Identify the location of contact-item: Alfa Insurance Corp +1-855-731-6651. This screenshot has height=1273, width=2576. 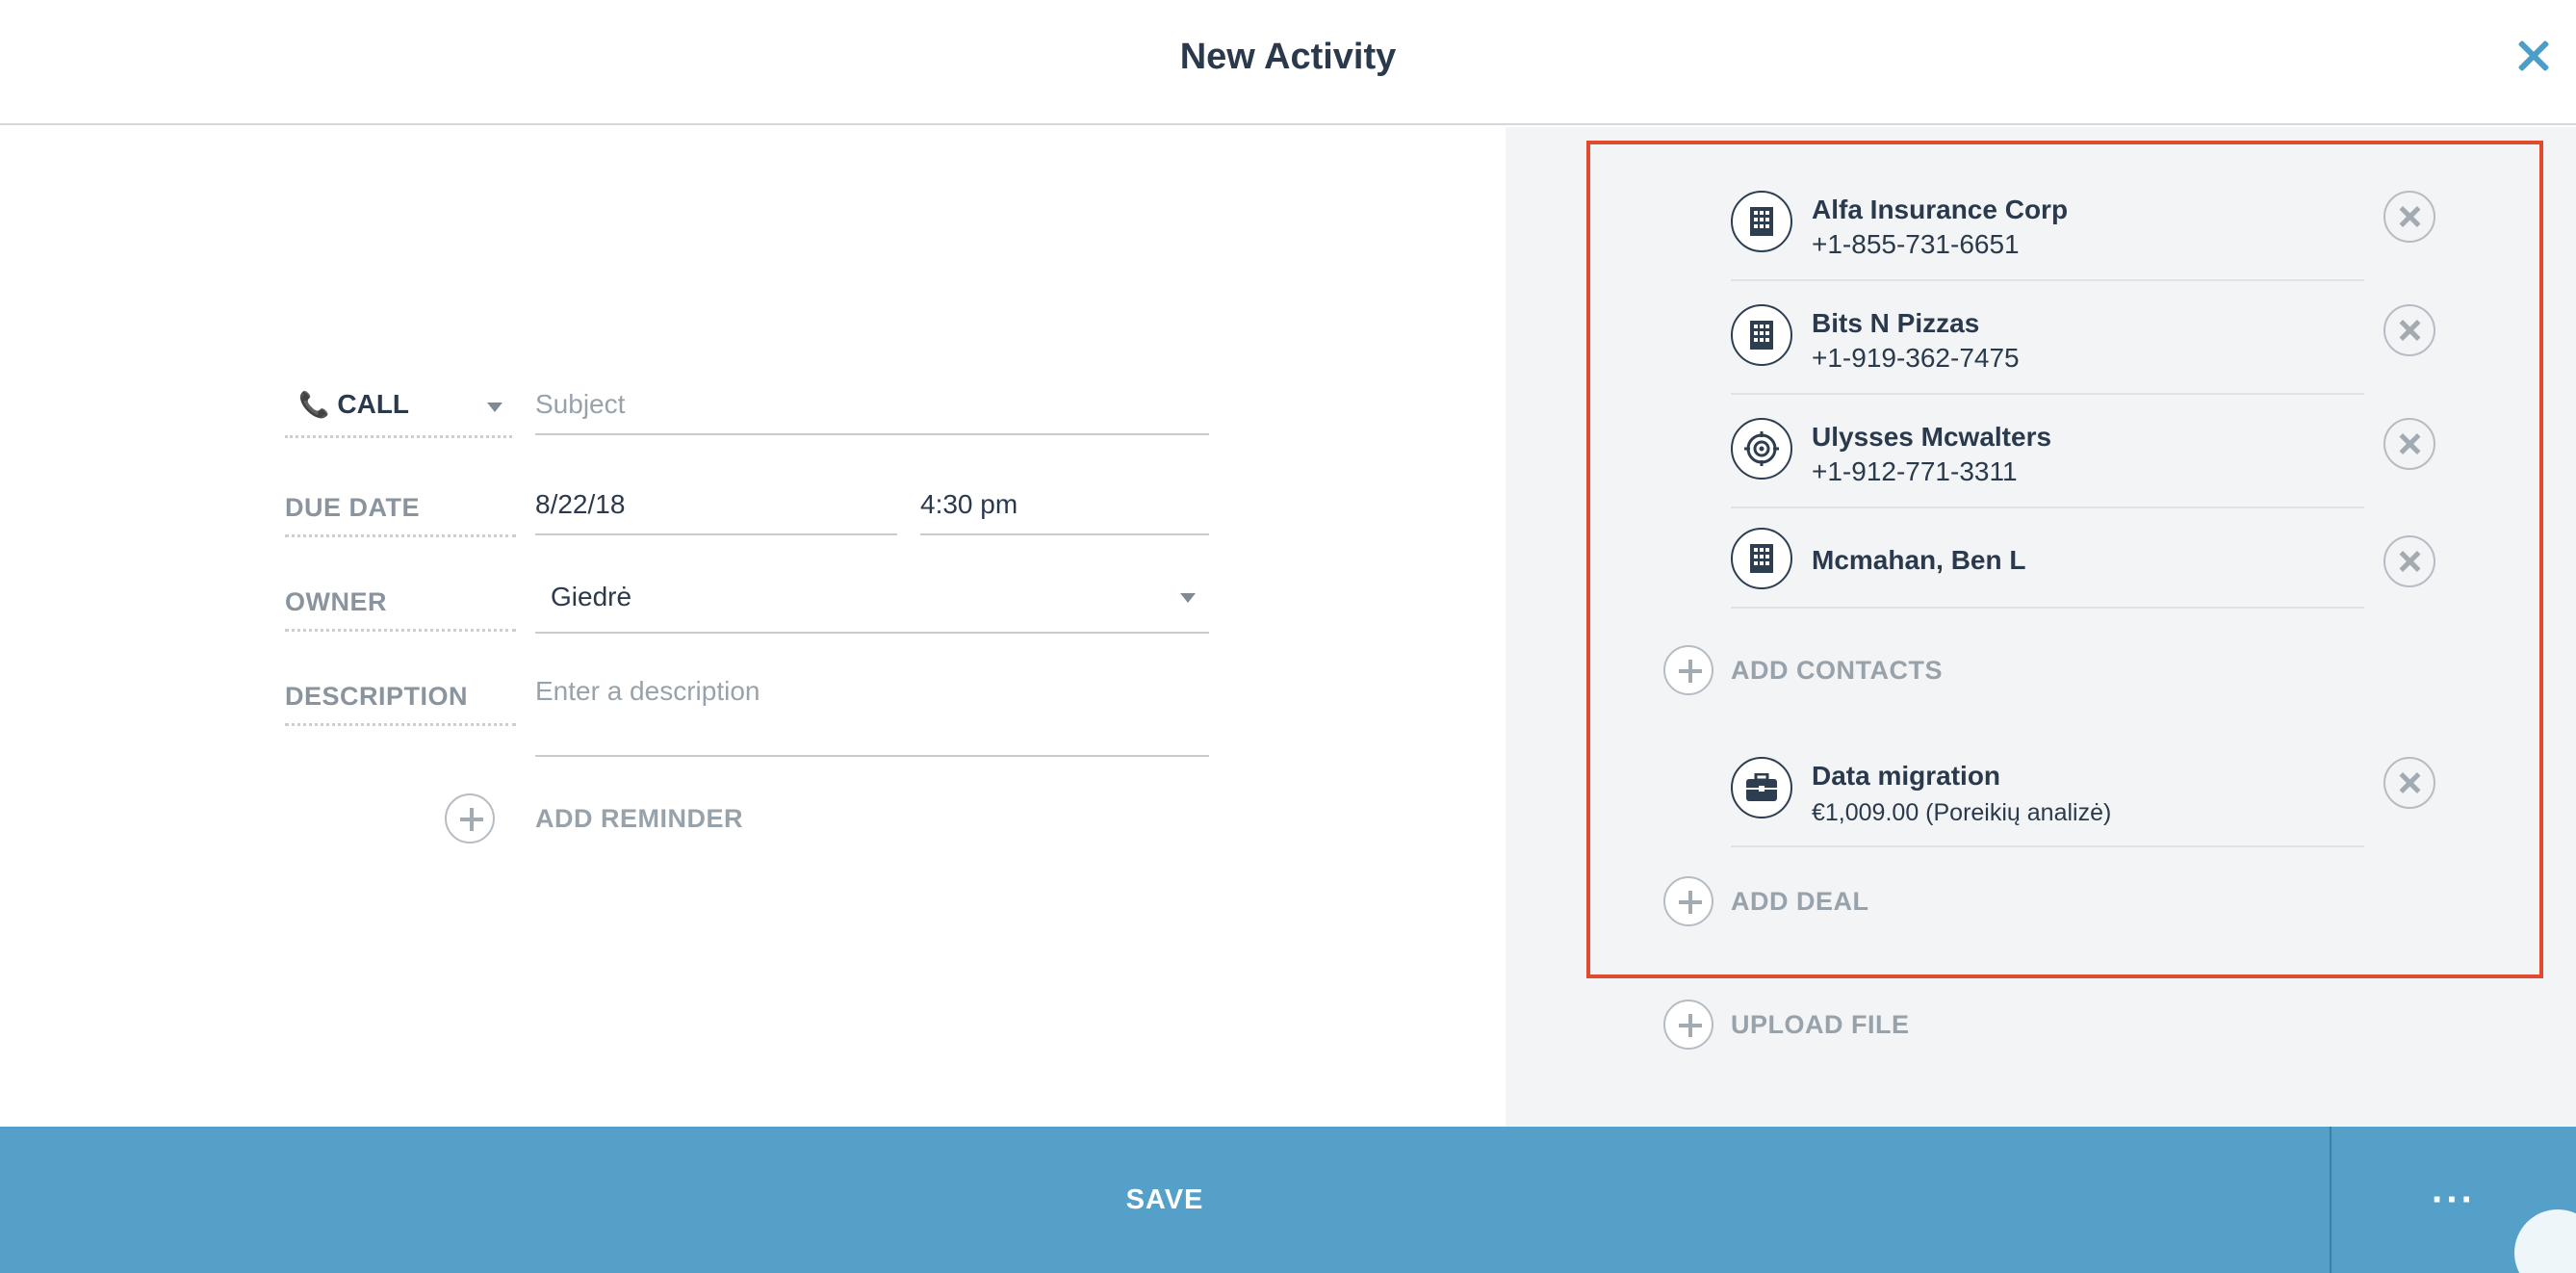
(2083, 224).